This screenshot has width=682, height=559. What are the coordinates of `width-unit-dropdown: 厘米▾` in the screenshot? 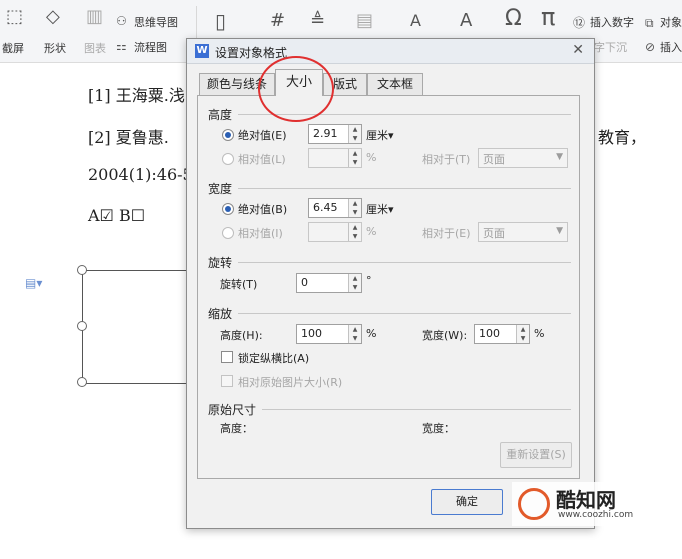 It's located at (380, 209).